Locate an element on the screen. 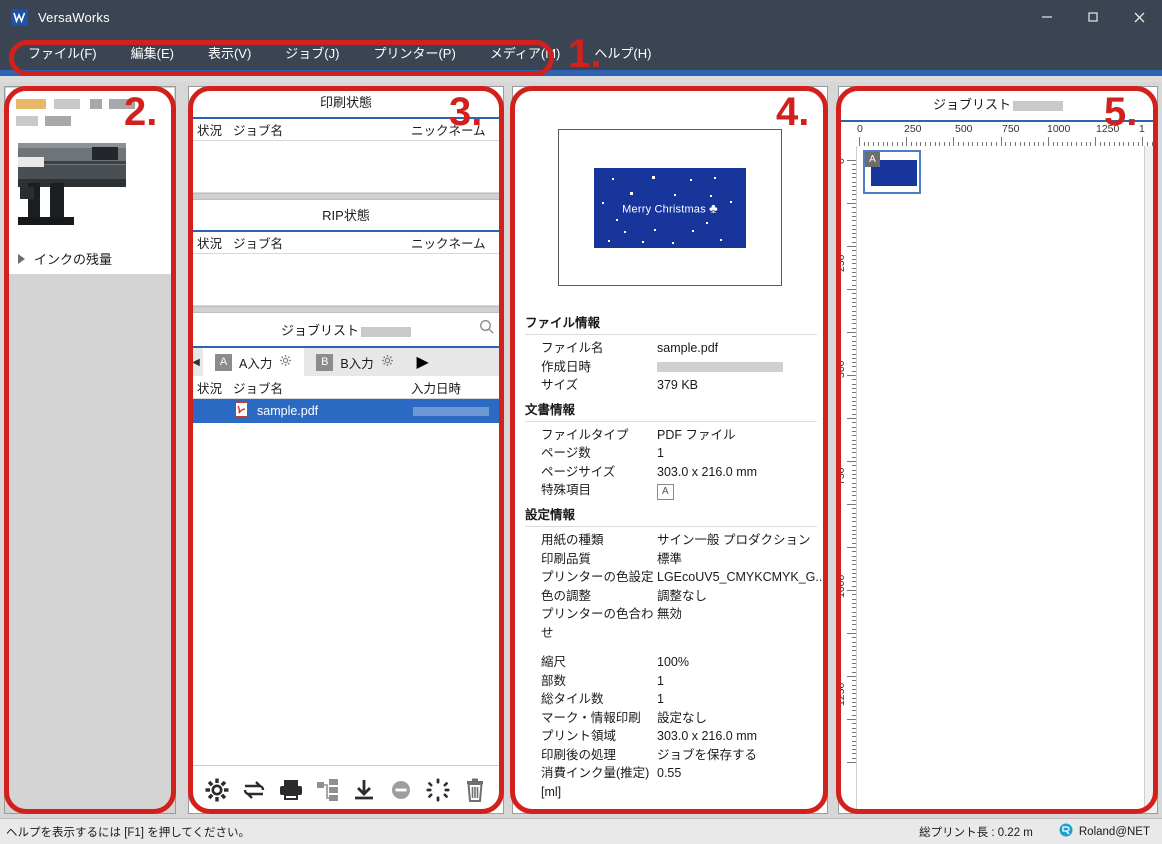 Image resolution: width=1162 pixels, height=844 pixels. play-icon: ▶ is located at coordinates (423, 362).